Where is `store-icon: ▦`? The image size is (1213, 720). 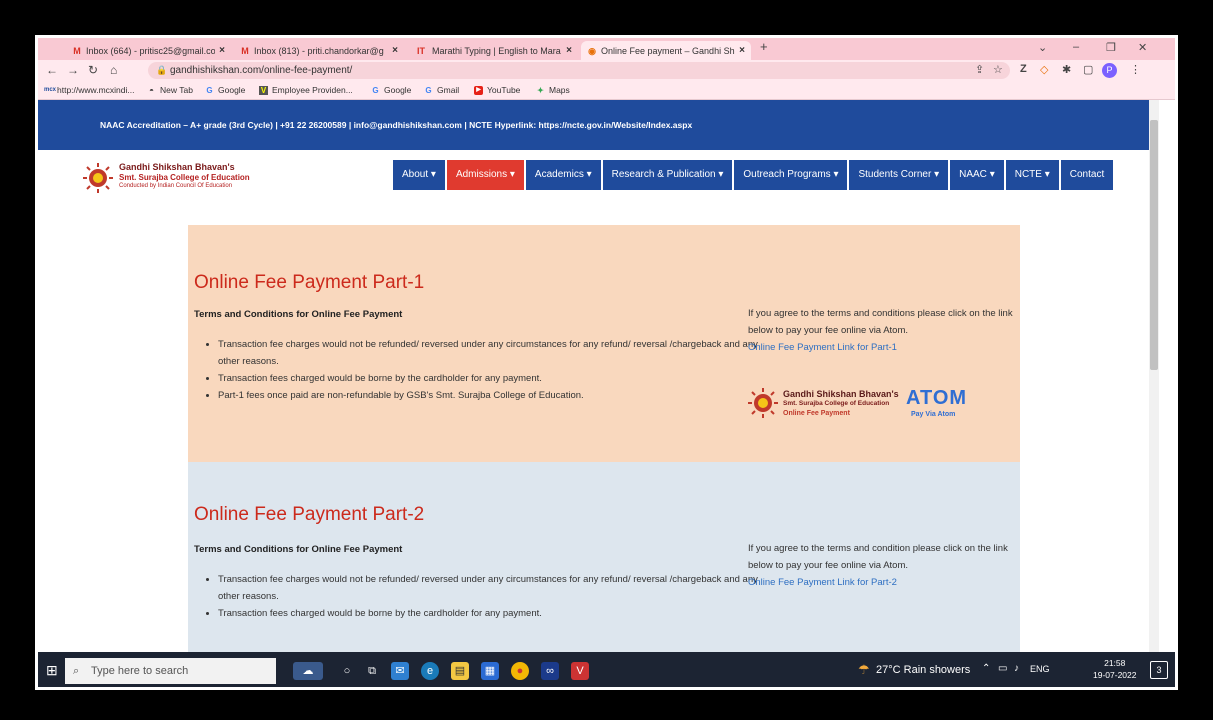
store-icon: ▦ is located at coordinates (490, 671).